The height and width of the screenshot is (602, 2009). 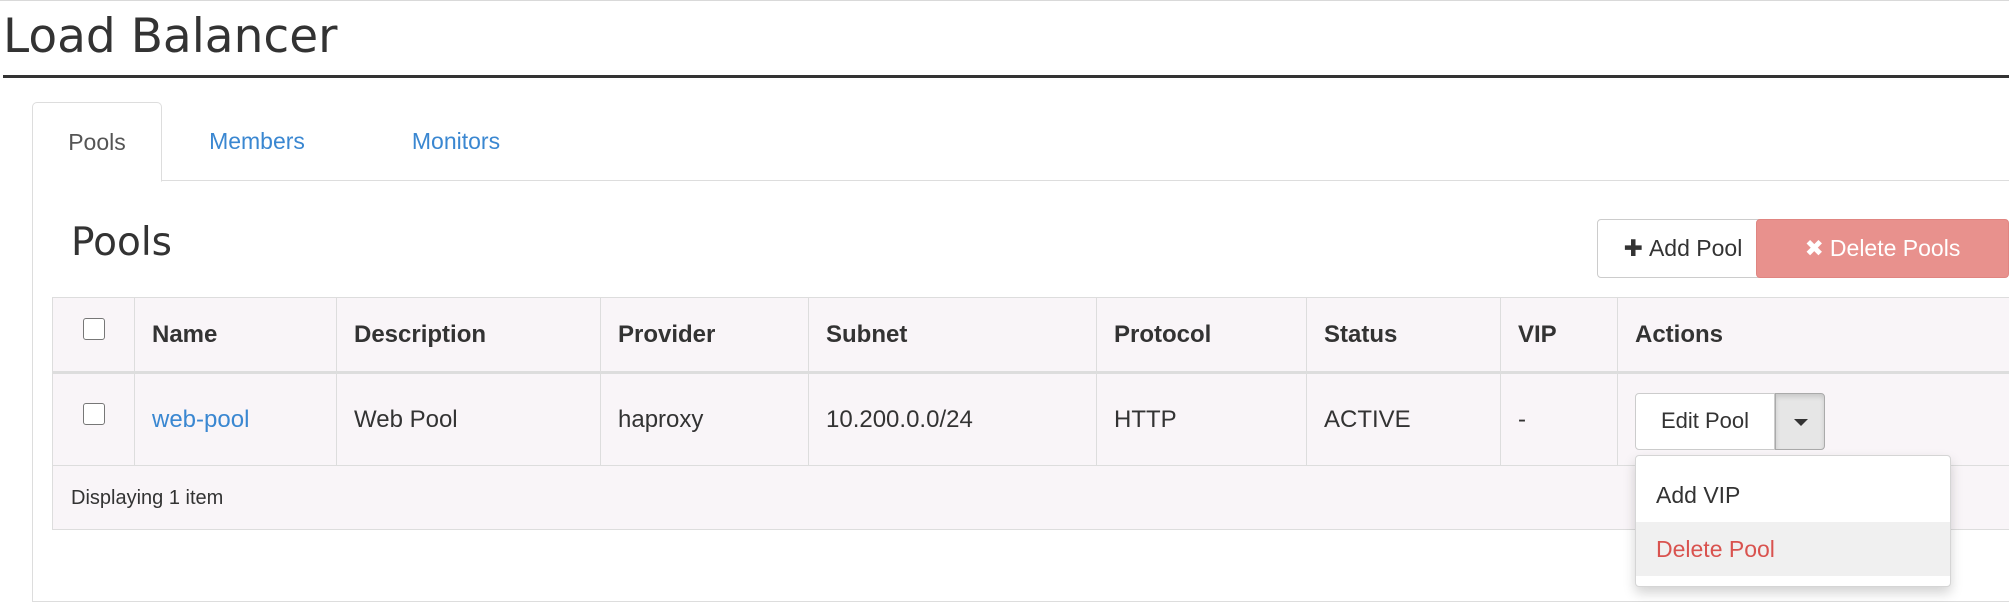 What do you see at coordinates (1202, 419) in the screenshot?
I see `pool-protocol: HTTP` at bounding box center [1202, 419].